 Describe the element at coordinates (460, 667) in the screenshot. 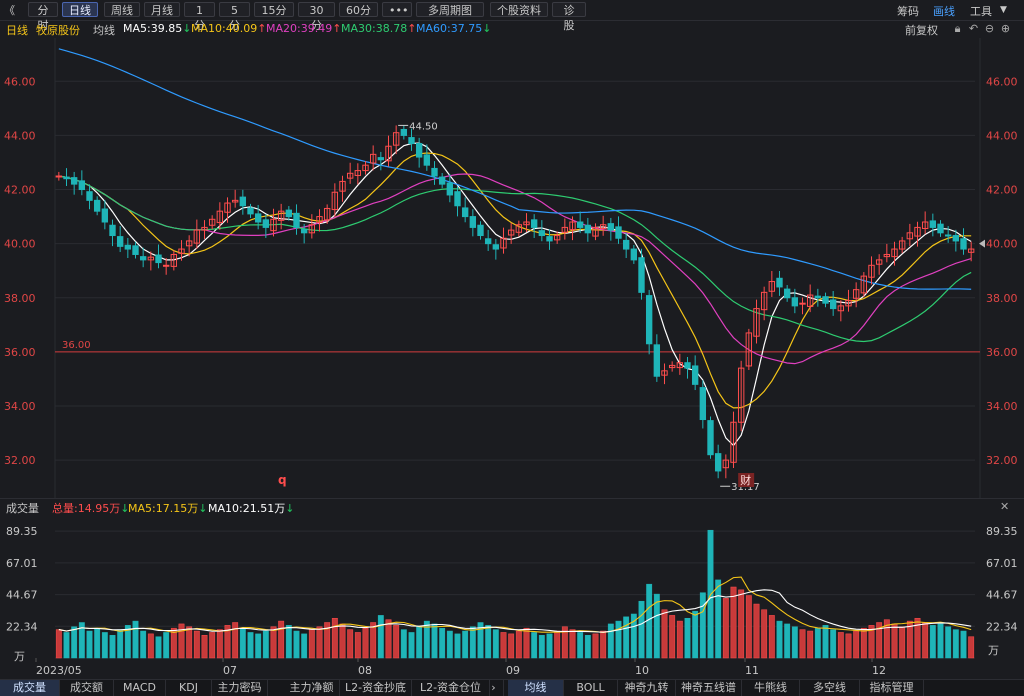

I see `date-axis: 2023/05 07 08 09 10 11 12` at that location.